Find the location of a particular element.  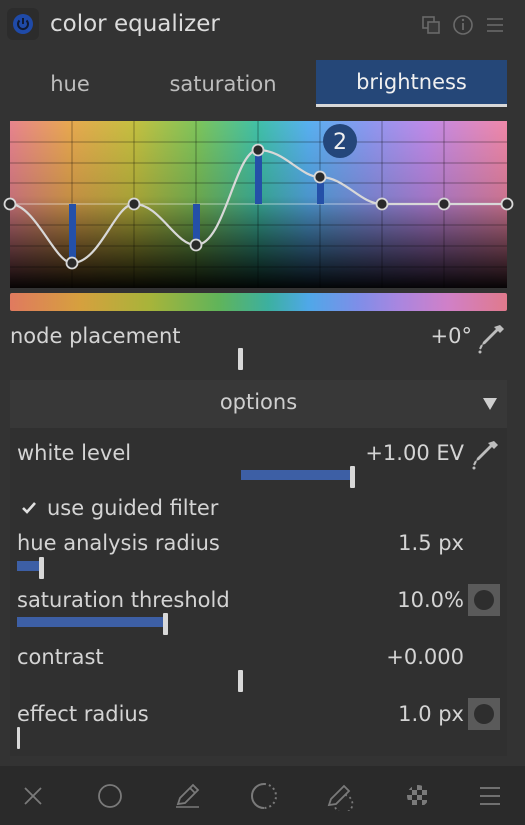

tab-brightness: brightness is located at coordinates (411, 83).